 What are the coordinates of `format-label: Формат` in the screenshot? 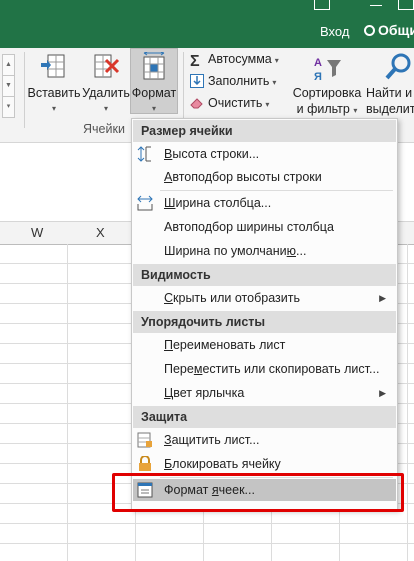 It's located at (154, 93).